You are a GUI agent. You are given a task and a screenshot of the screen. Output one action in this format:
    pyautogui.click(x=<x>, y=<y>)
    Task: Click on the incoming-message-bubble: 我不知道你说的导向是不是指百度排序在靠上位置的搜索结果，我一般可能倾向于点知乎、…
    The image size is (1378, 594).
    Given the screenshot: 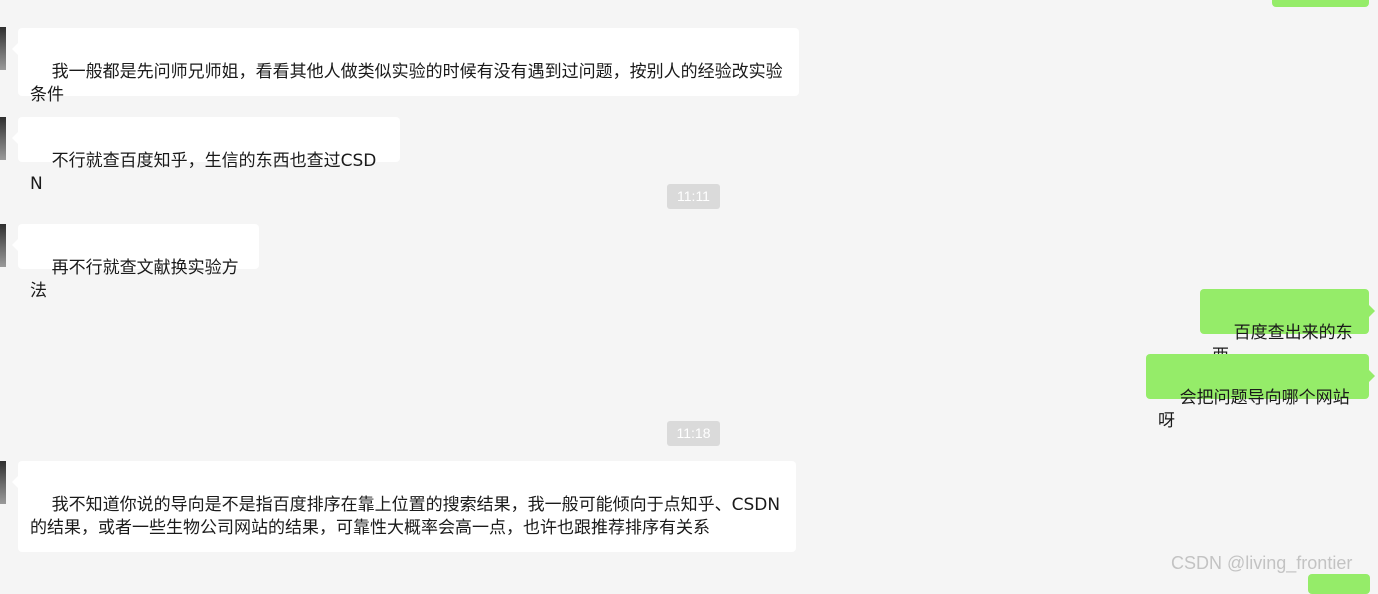 What is the action you would take?
    pyautogui.click(x=404, y=506)
    